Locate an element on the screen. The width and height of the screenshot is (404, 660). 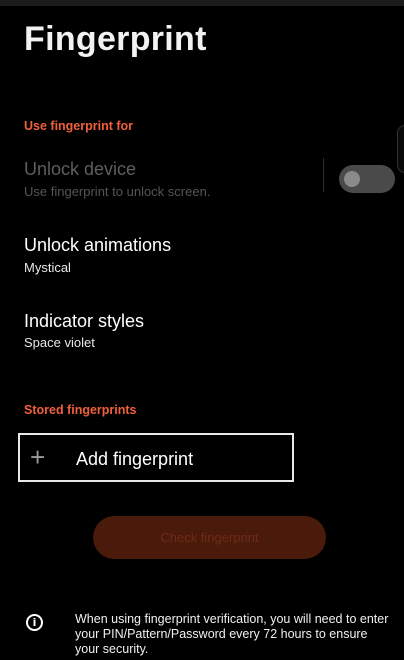
indicator-styles-title: Indicator styles is located at coordinates (84, 321).